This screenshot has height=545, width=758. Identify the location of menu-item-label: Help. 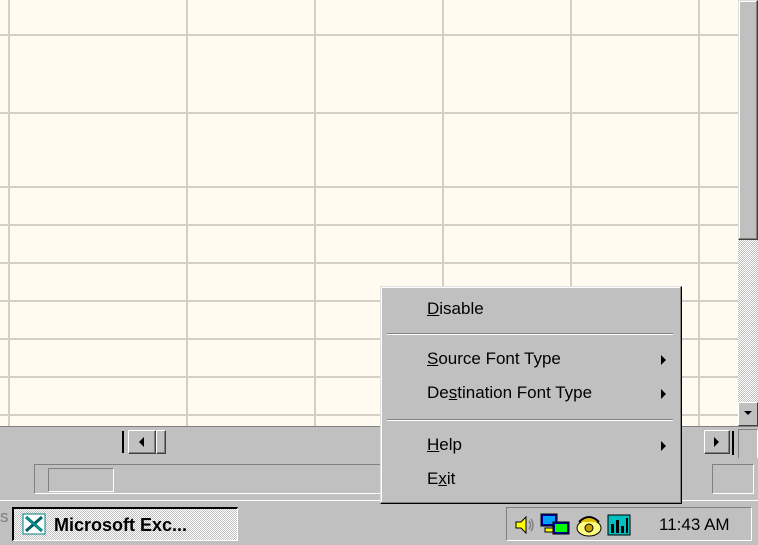
(444, 444).